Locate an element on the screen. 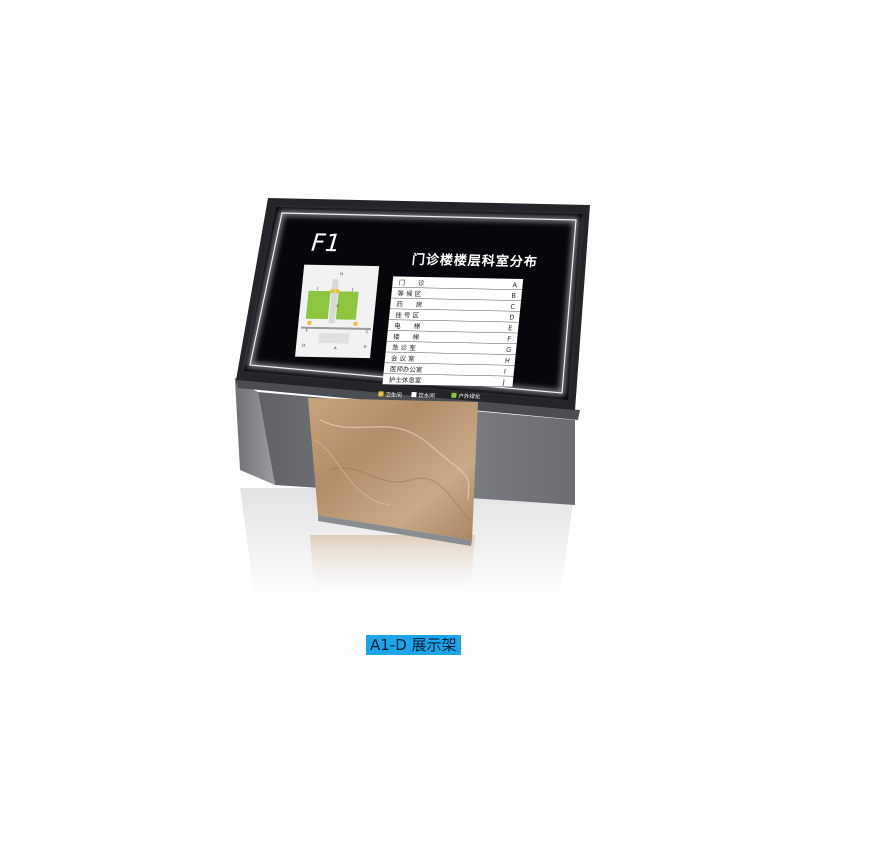 The image size is (873, 846). directory-code: G is located at coordinates (509, 350).